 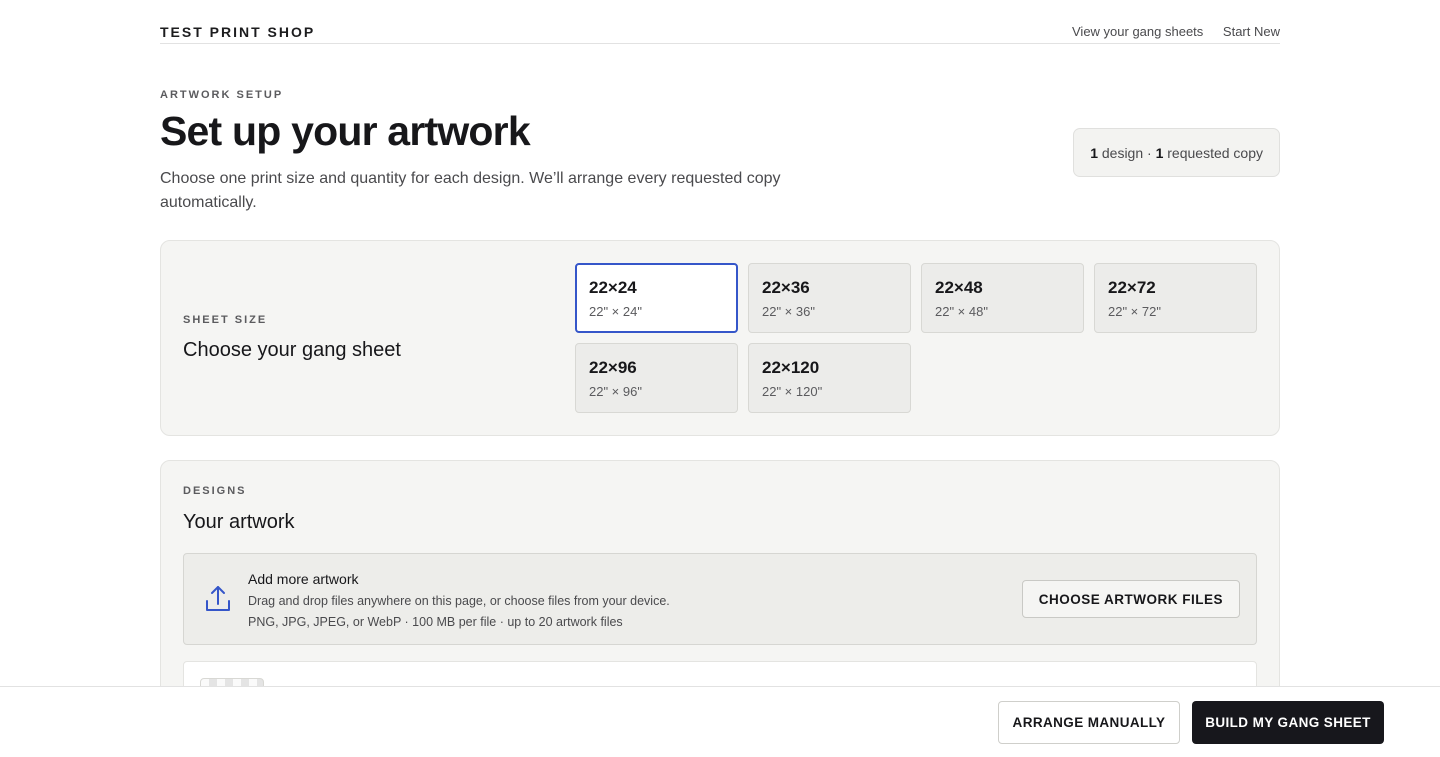 I want to click on sheet-option-name: 22×36, so click(x=786, y=287).